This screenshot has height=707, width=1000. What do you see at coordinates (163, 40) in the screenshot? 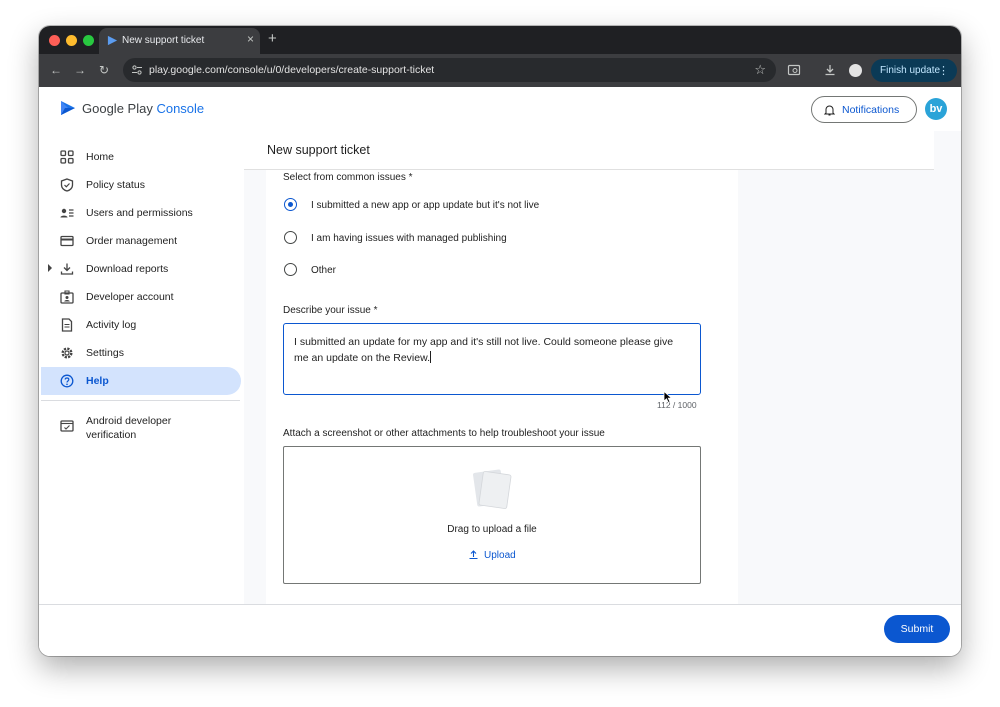
I see `tab-title: New support ticket` at bounding box center [163, 40].